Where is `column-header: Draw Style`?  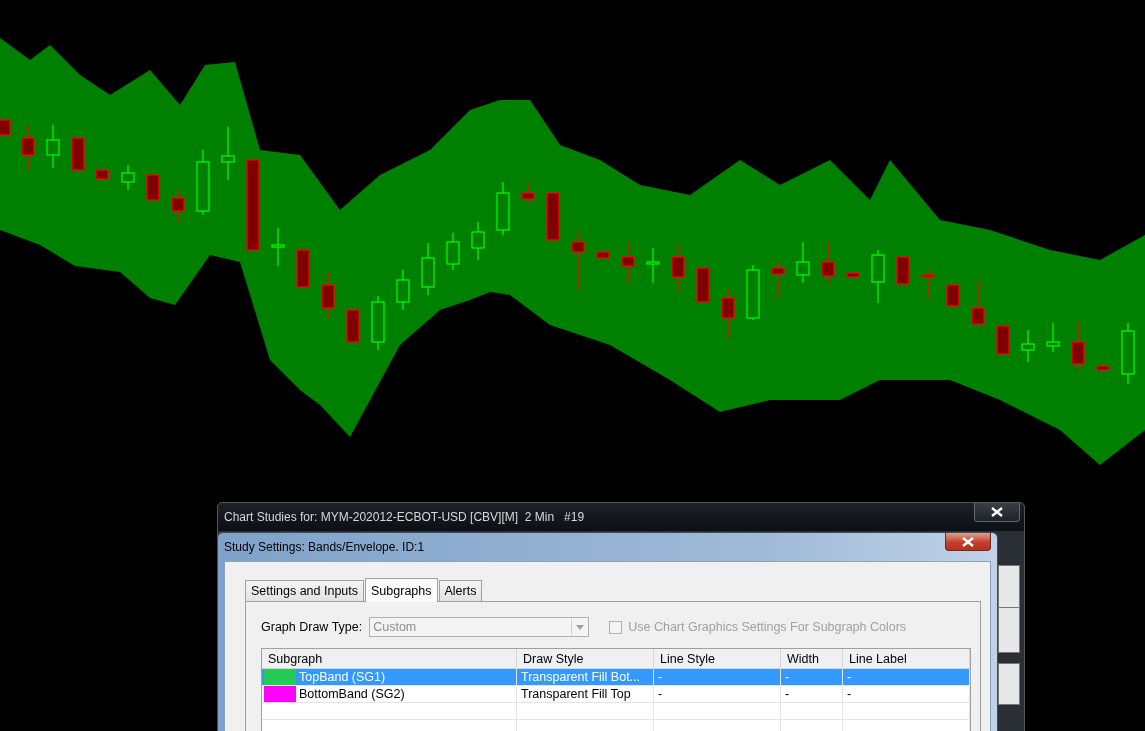 column-header: Draw Style is located at coordinates (585, 658).